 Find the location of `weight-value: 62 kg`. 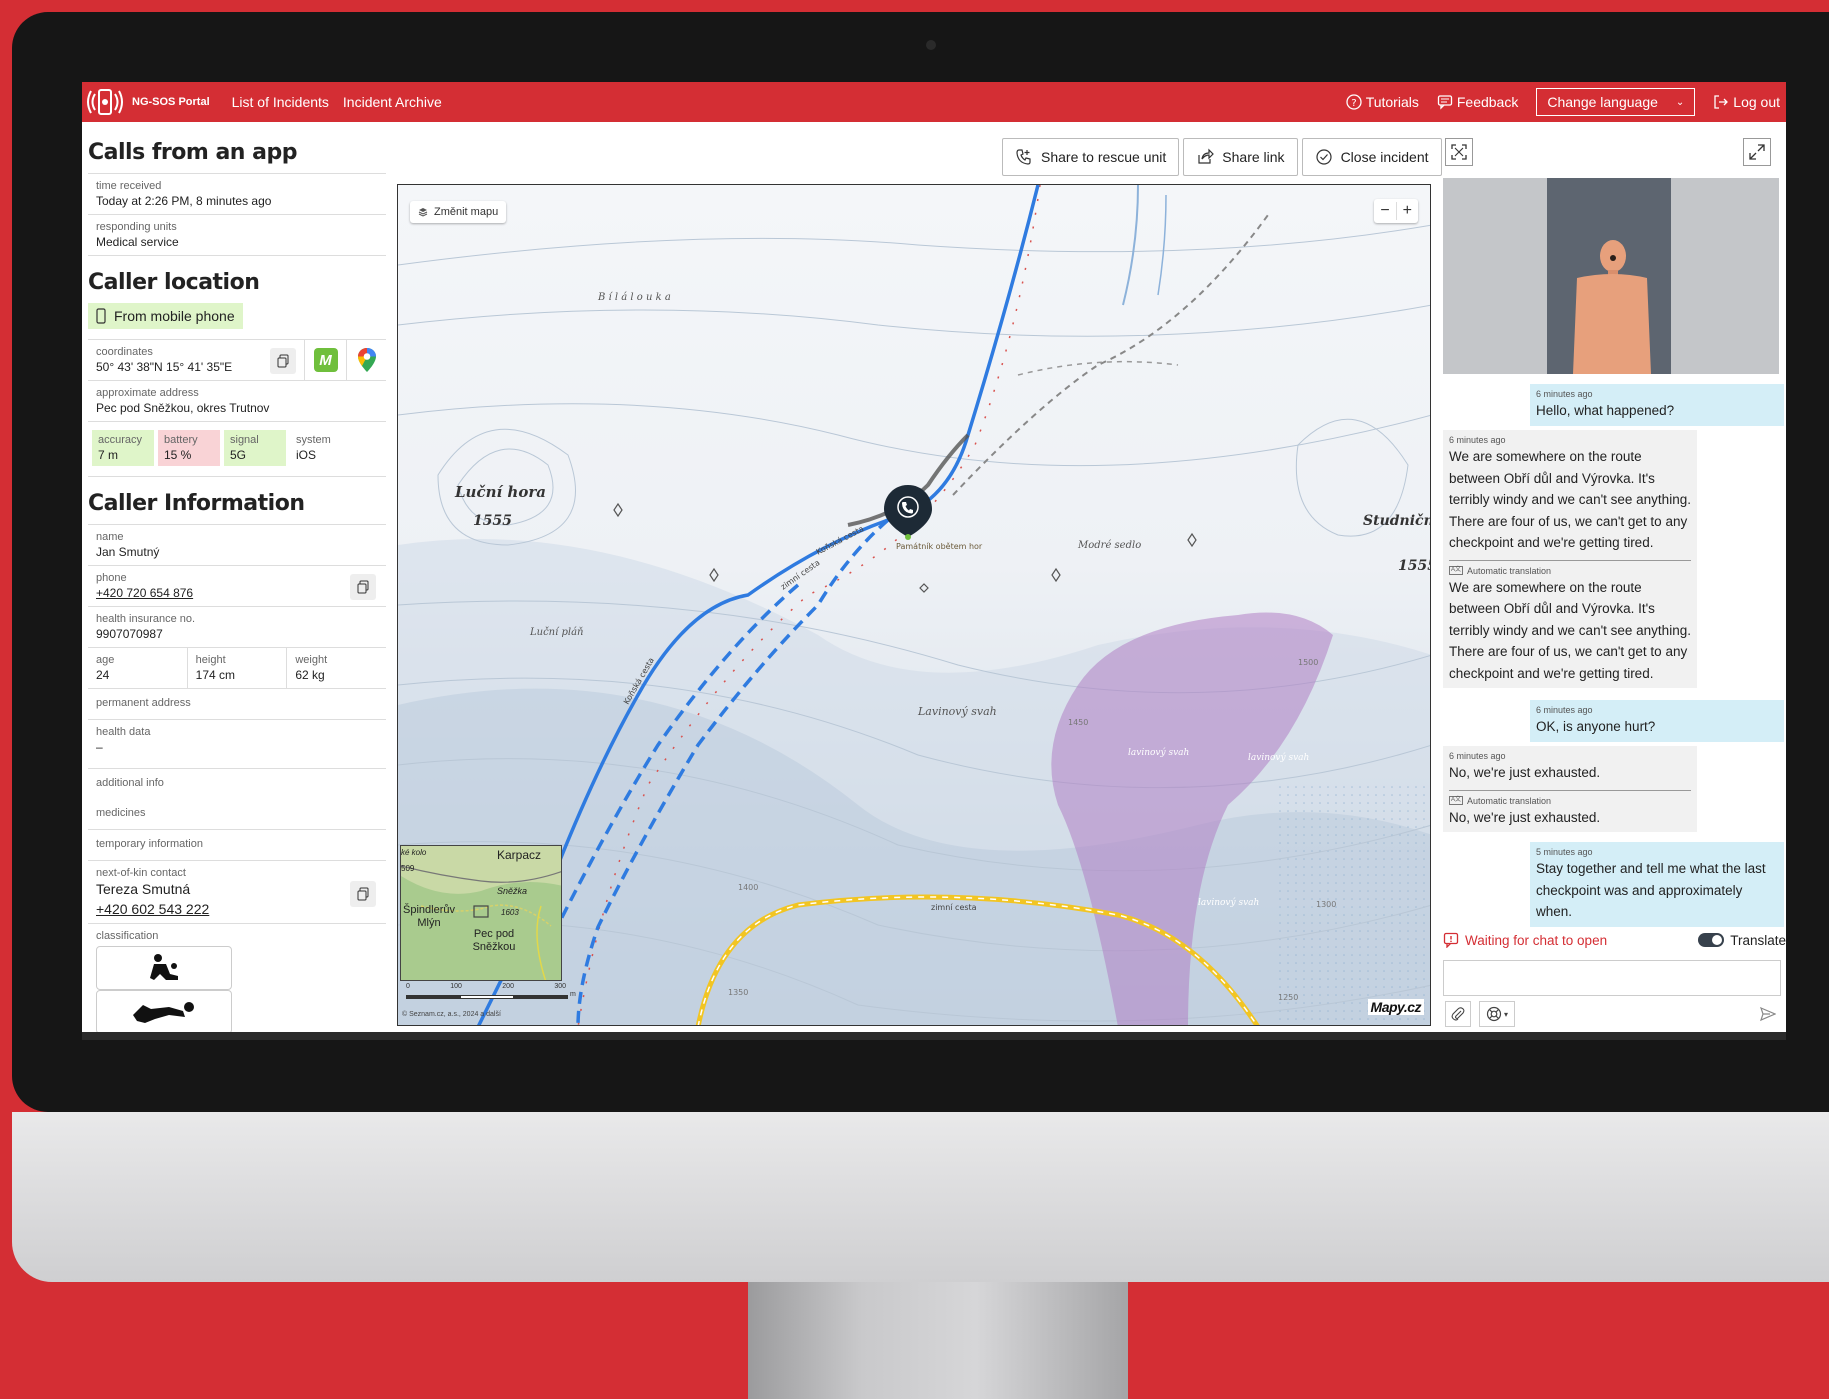

weight-value: 62 kg is located at coordinates (310, 675).